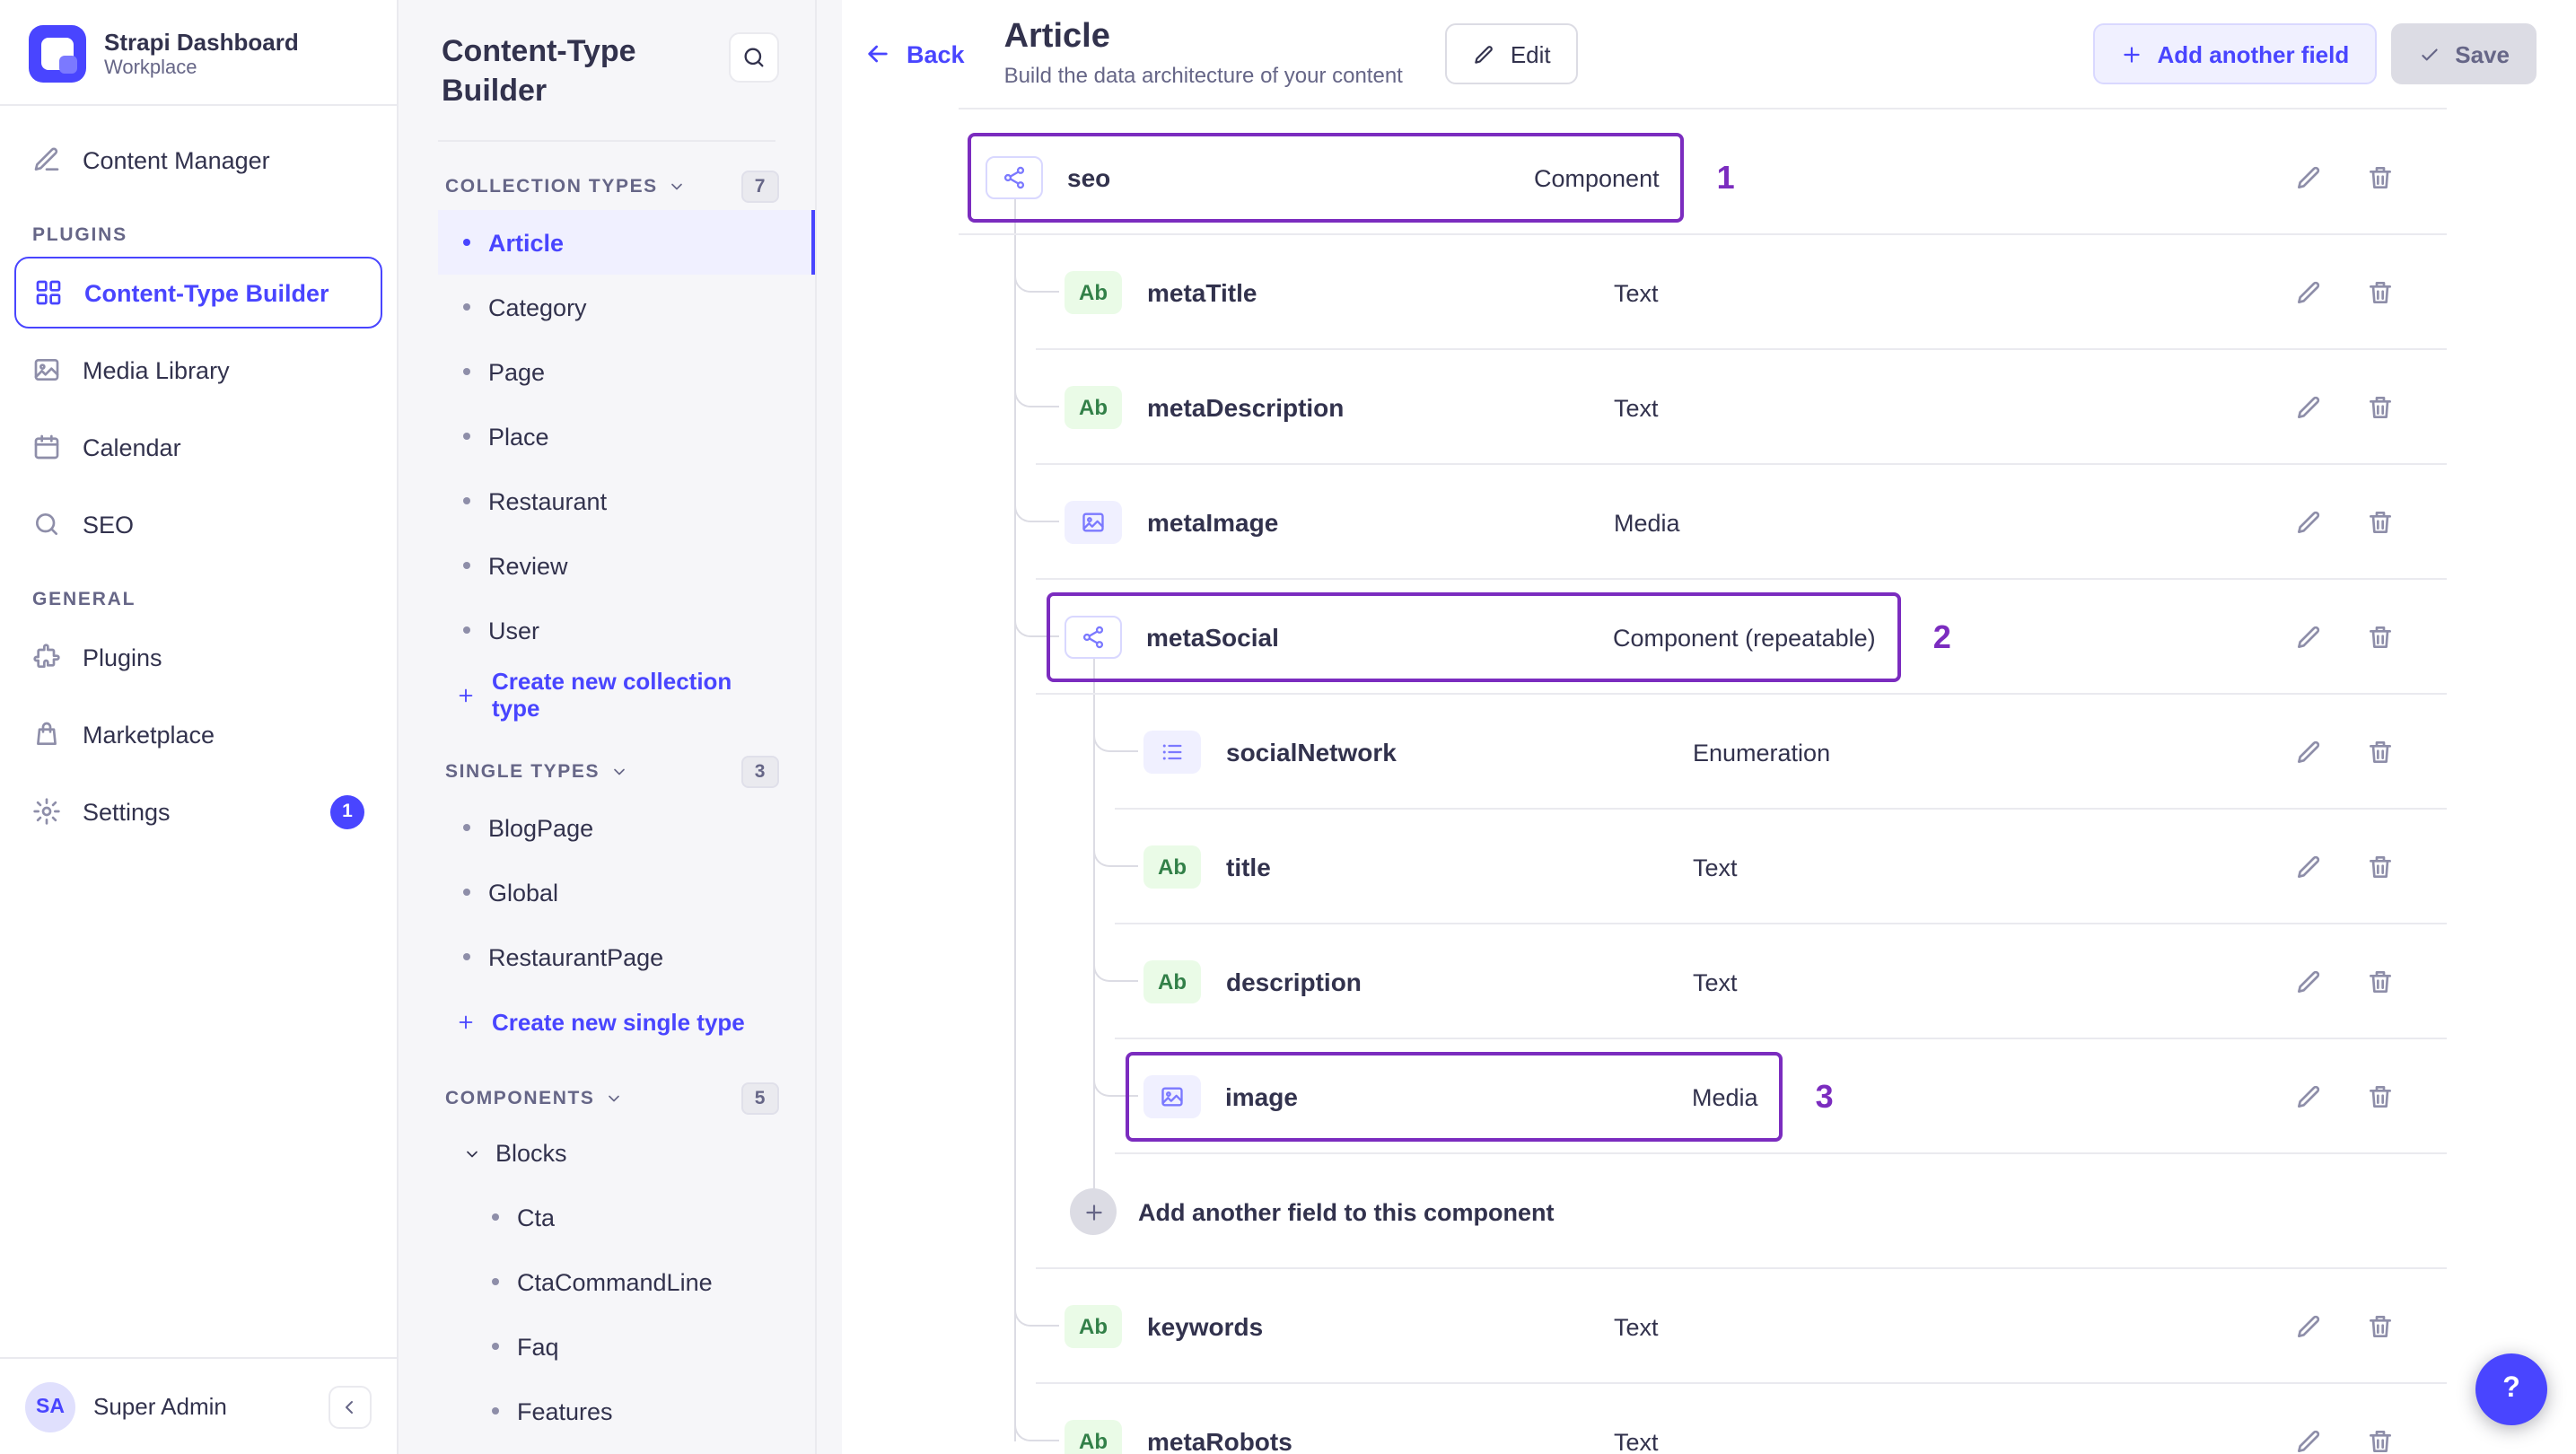 The height and width of the screenshot is (1454, 2576). What do you see at coordinates (84, 599) in the screenshot?
I see `section-label-general: GENERAL` at bounding box center [84, 599].